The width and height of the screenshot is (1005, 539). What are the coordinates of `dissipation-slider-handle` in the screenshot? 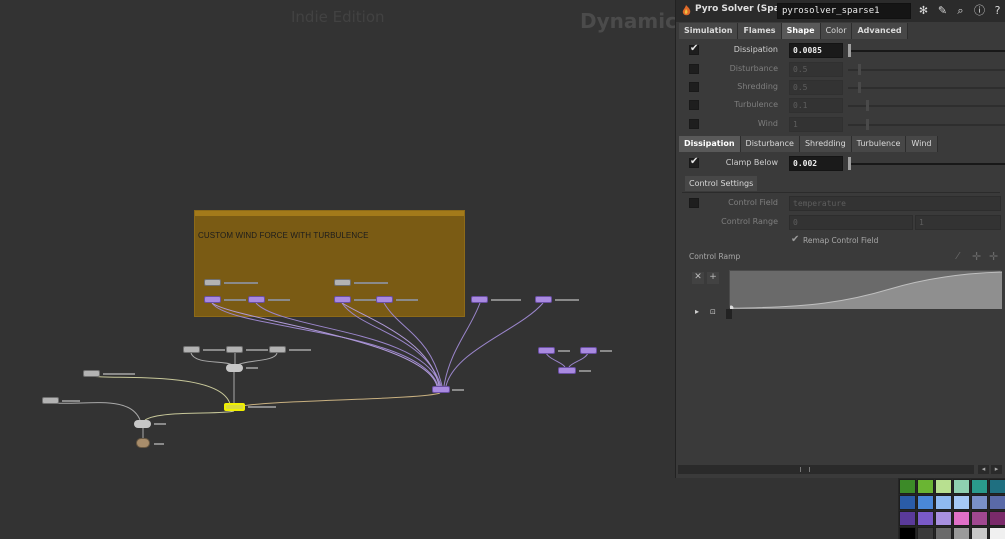 It's located at (849, 50).